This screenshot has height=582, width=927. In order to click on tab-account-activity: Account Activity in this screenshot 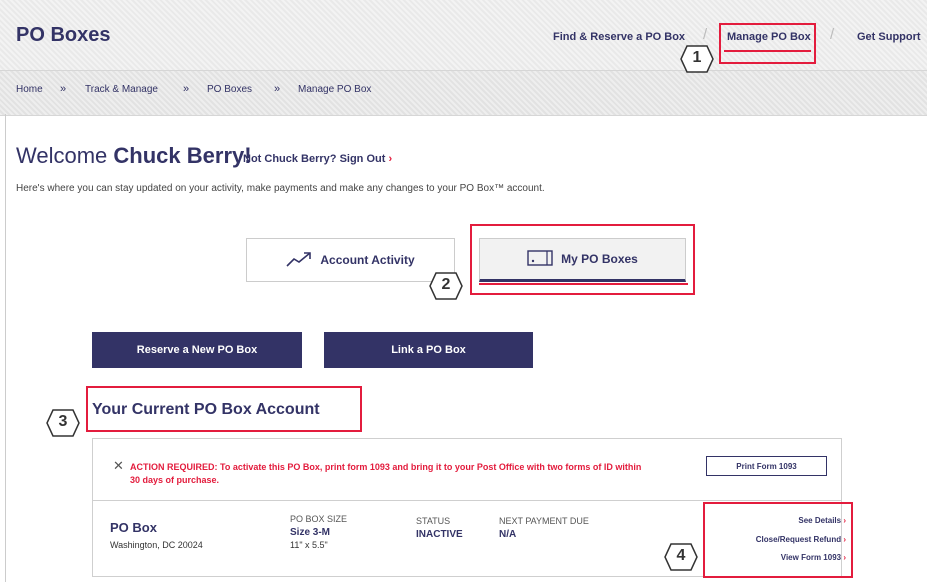, I will do `click(350, 260)`.